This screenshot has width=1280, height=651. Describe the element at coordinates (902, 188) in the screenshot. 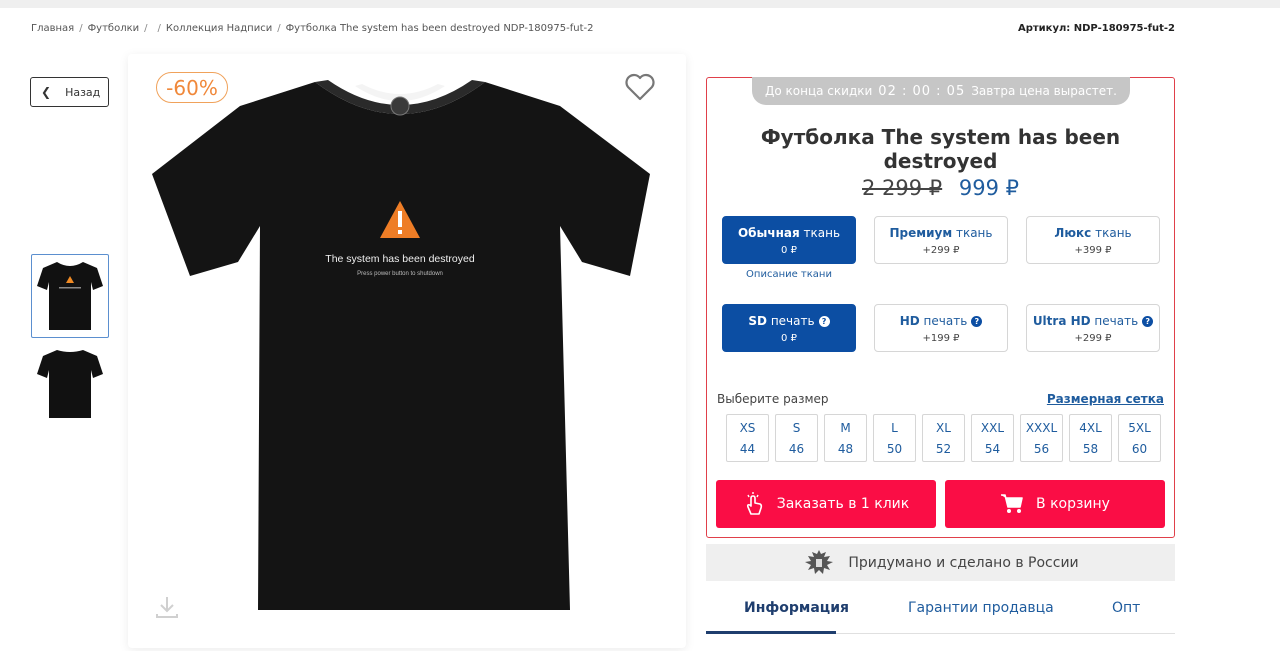

I see `old-price: 2 299 ₽` at that location.